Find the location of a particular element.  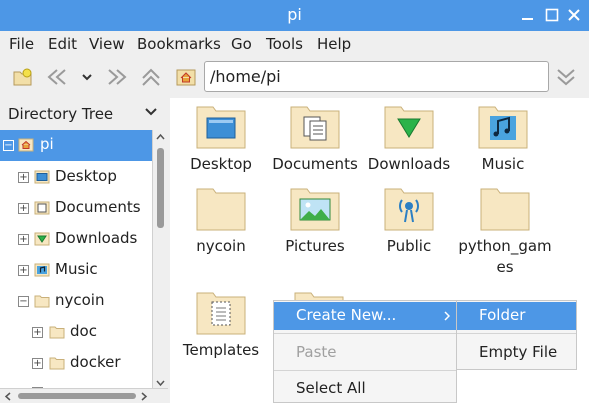

menu-edit: Edit is located at coordinates (62, 44).